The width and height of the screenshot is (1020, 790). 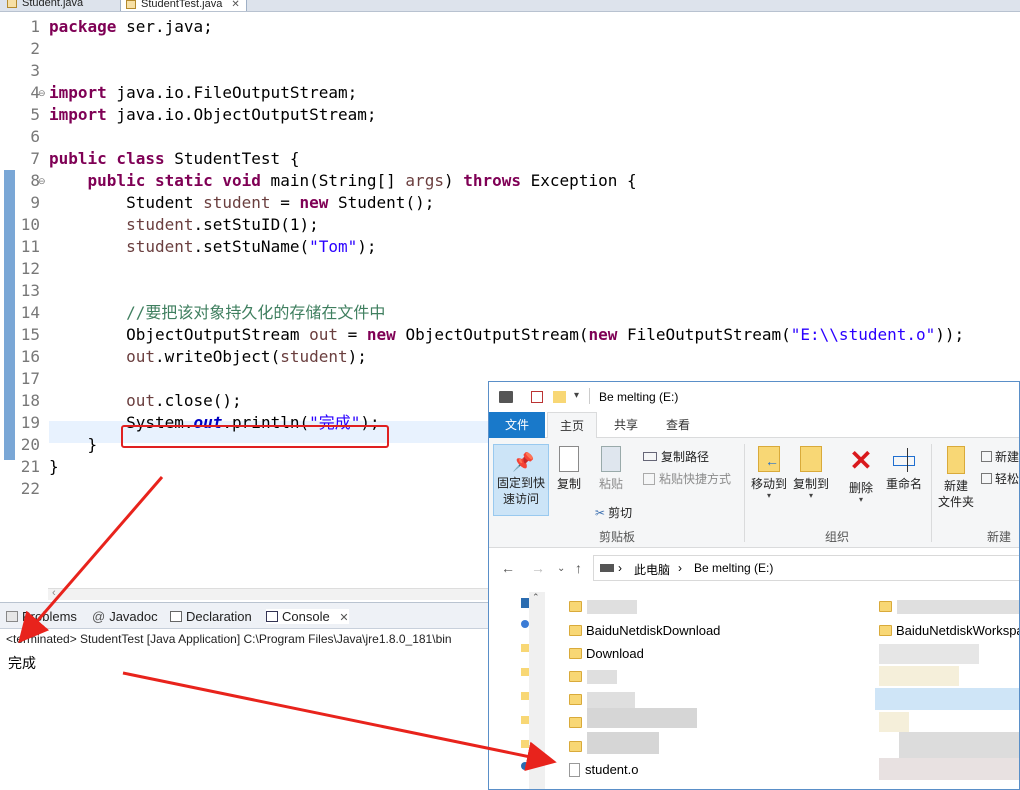 What do you see at coordinates (131, 4) in the screenshot?
I see `java-file-icon` at bounding box center [131, 4].